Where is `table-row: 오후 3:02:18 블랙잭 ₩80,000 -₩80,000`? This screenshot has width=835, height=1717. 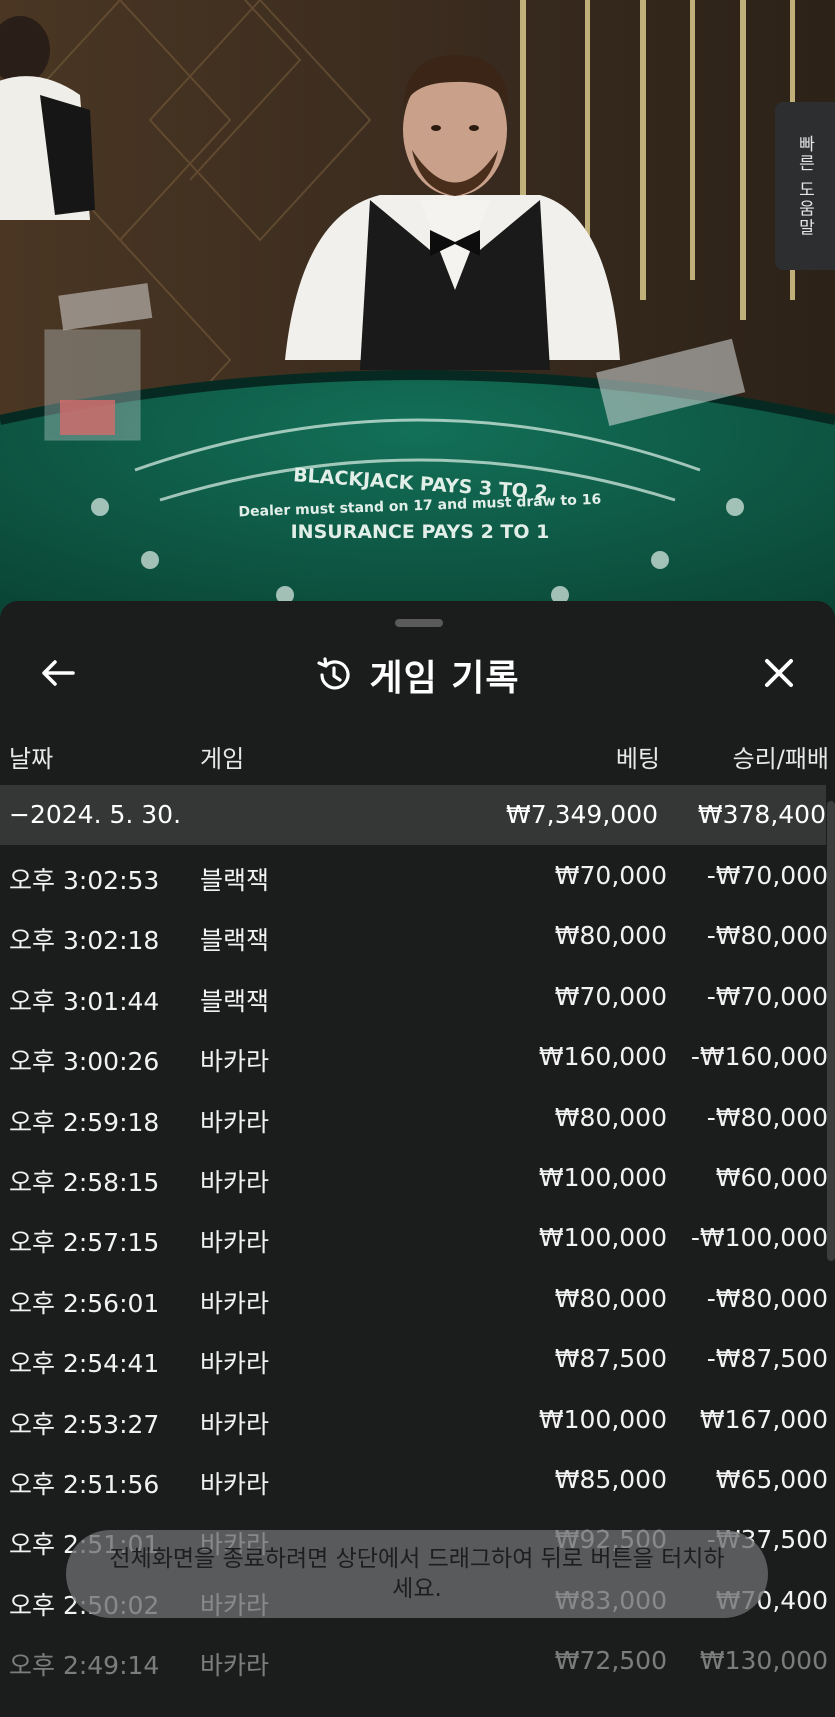
table-row: 오후 3:02:18 블랙잭 ₩80,000 -₩80,000 is located at coordinates (417, 935).